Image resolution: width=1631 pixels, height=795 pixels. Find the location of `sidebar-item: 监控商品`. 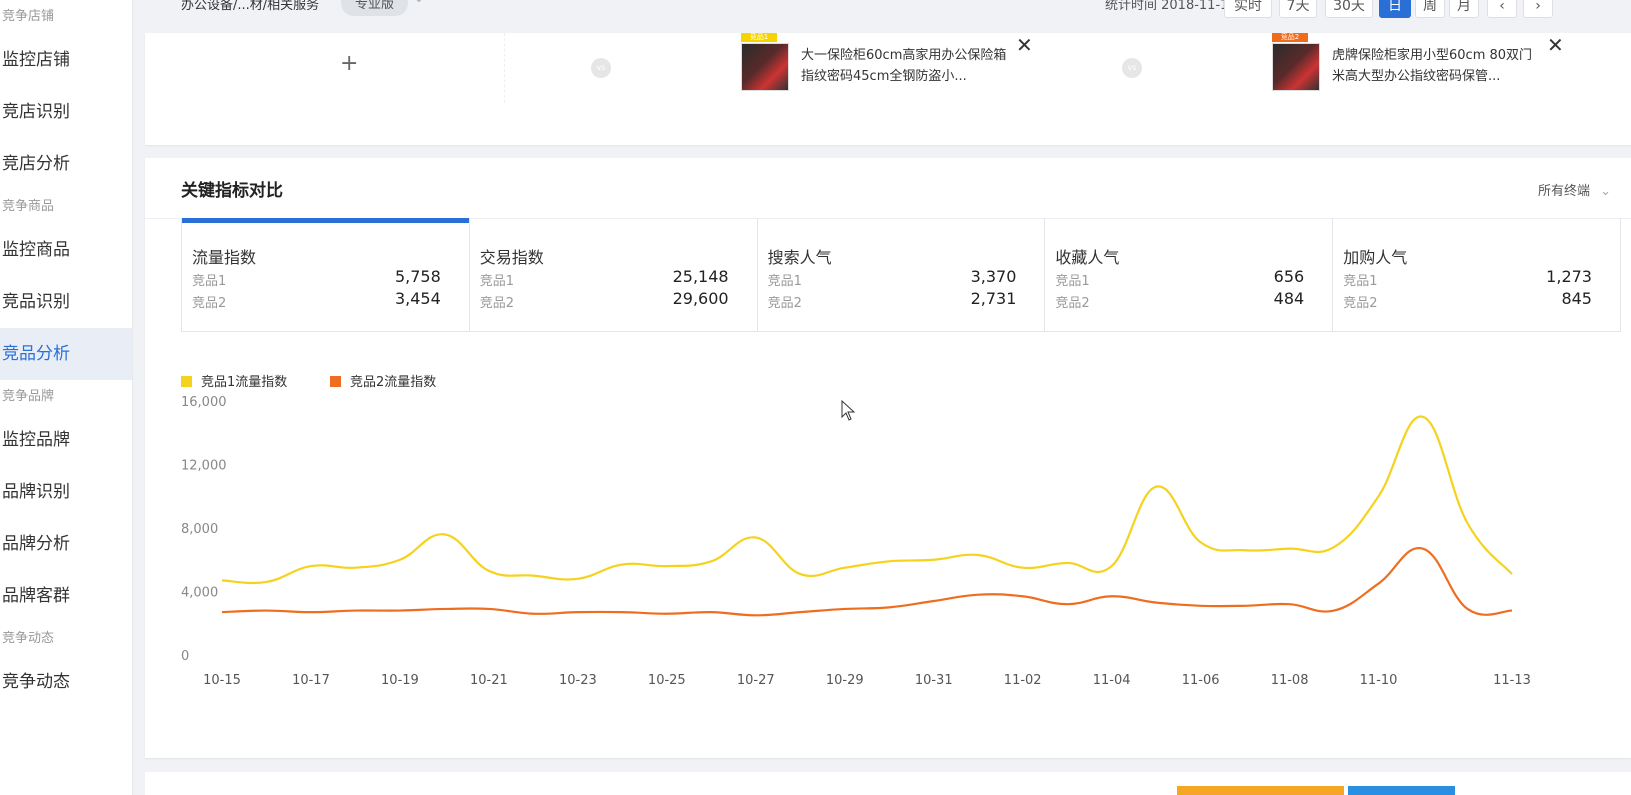

sidebar-item: 监控商品 is located at coordinates (66, 250).